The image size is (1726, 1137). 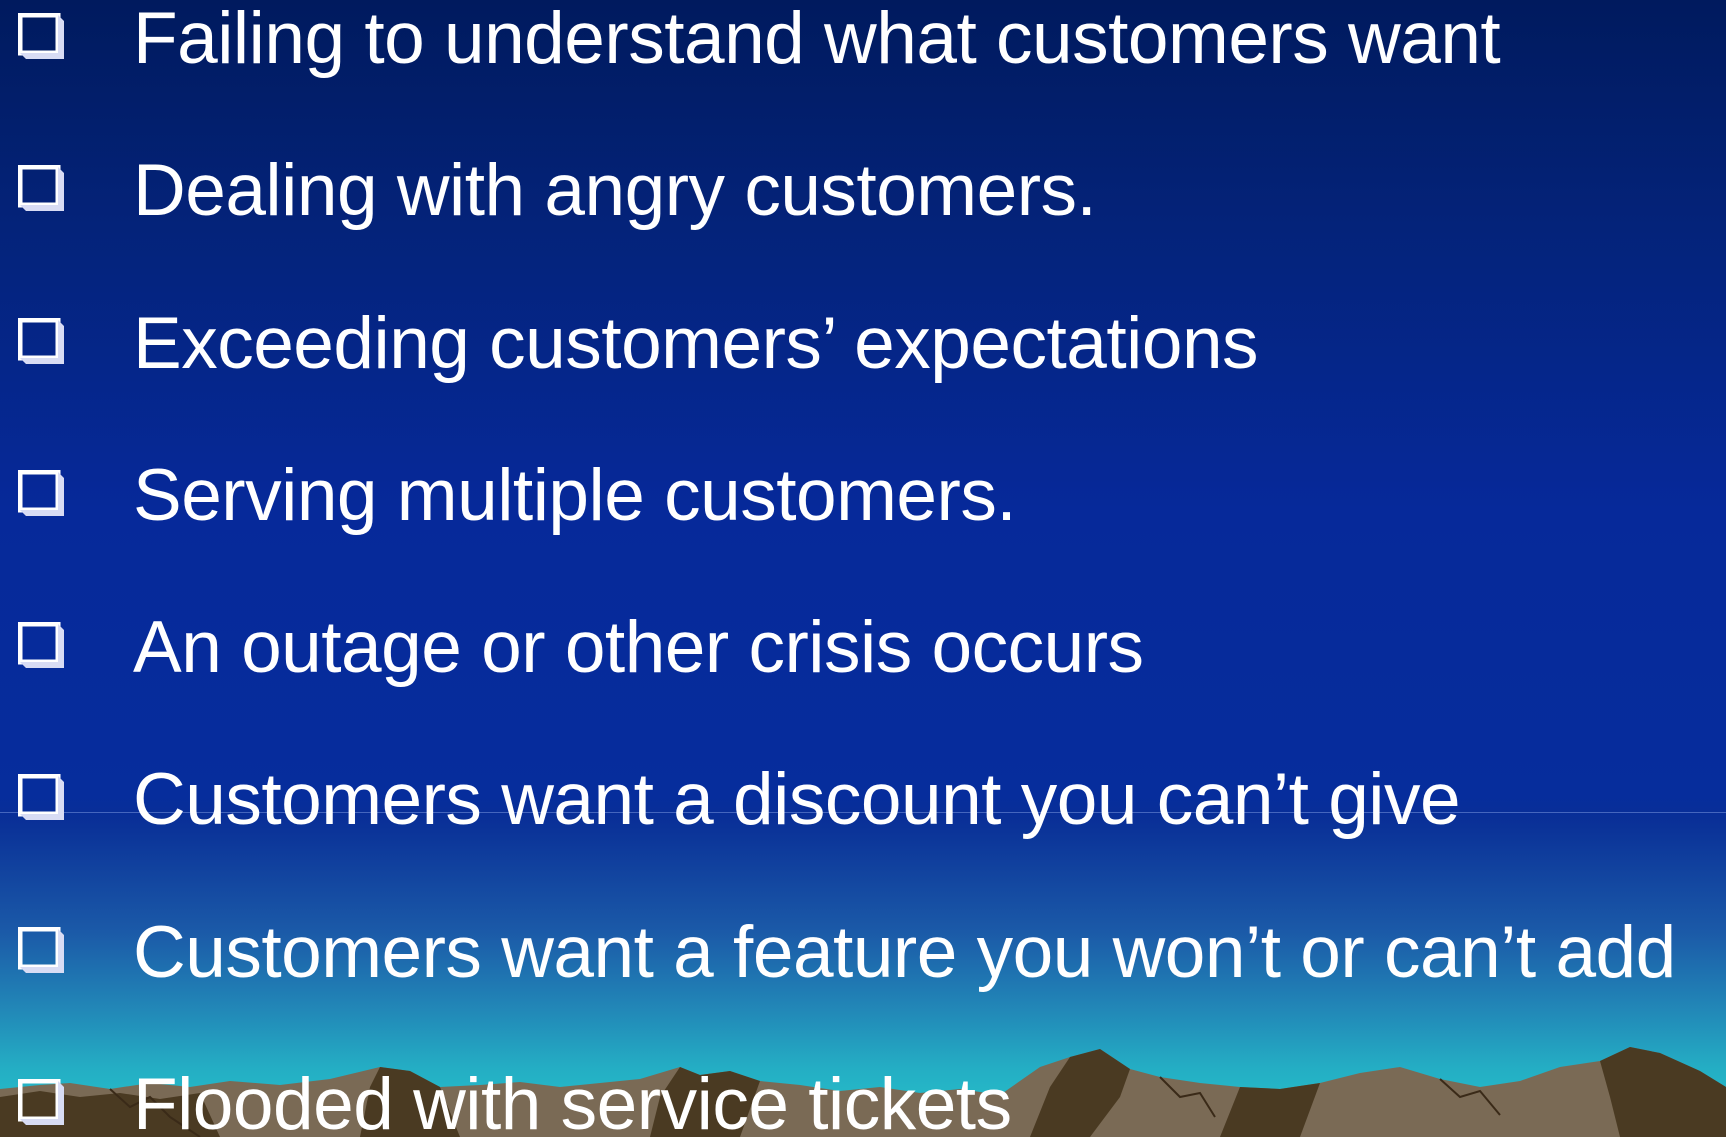 What do you see at coordinates (797, 799) in the screenshot?
I see `bullet-text: Customers want a discount you can’t give` at bounding box center [797, 799].